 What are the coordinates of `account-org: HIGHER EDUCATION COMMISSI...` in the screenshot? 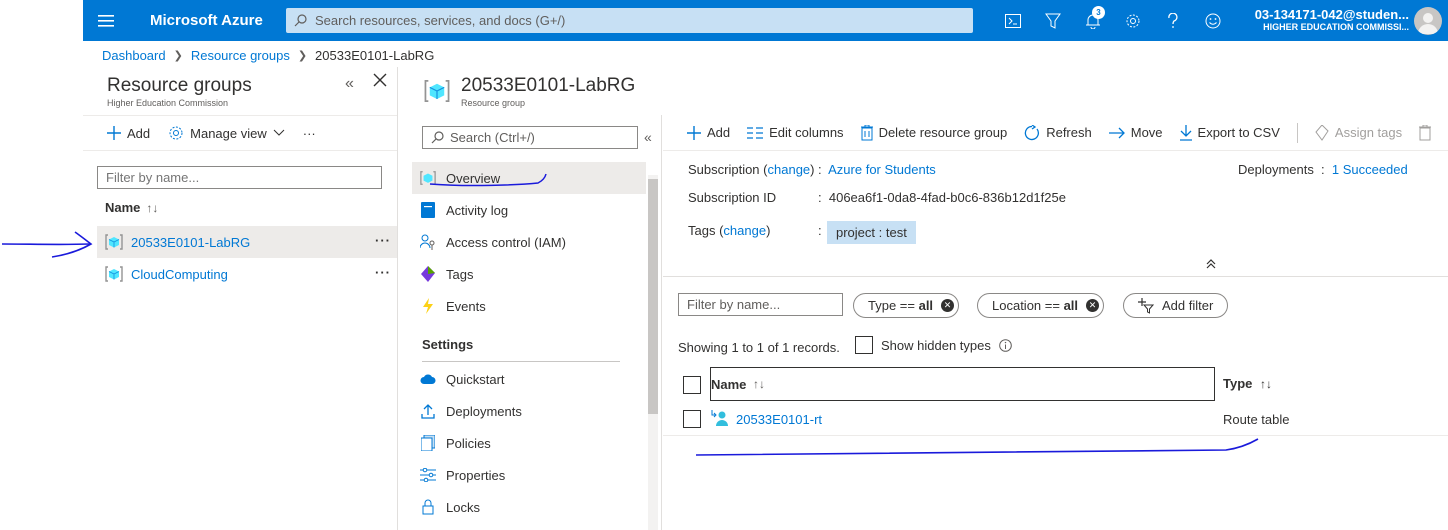 It's located at (1336, 27).